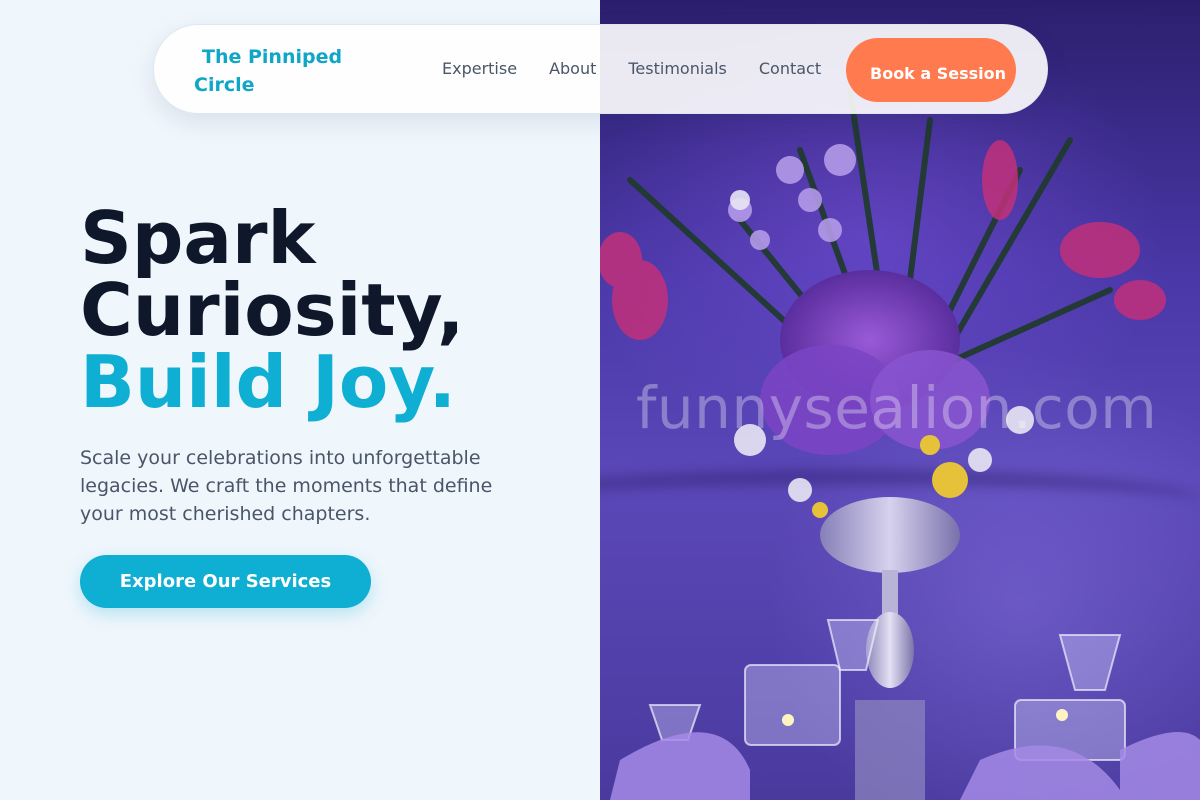 The height and width of the screenshot is (800, 1200). Describe the element at coordinates (225, 581) in the screenshot. I see `explore-services-button: Explore Our Services` at that location.